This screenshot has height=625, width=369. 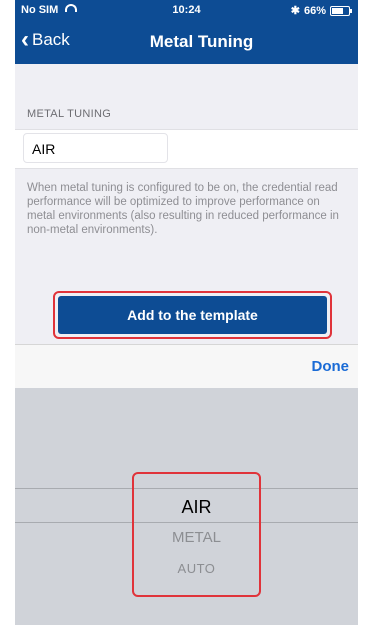 I want to click on battery-fill, so click(x=337, y=10).